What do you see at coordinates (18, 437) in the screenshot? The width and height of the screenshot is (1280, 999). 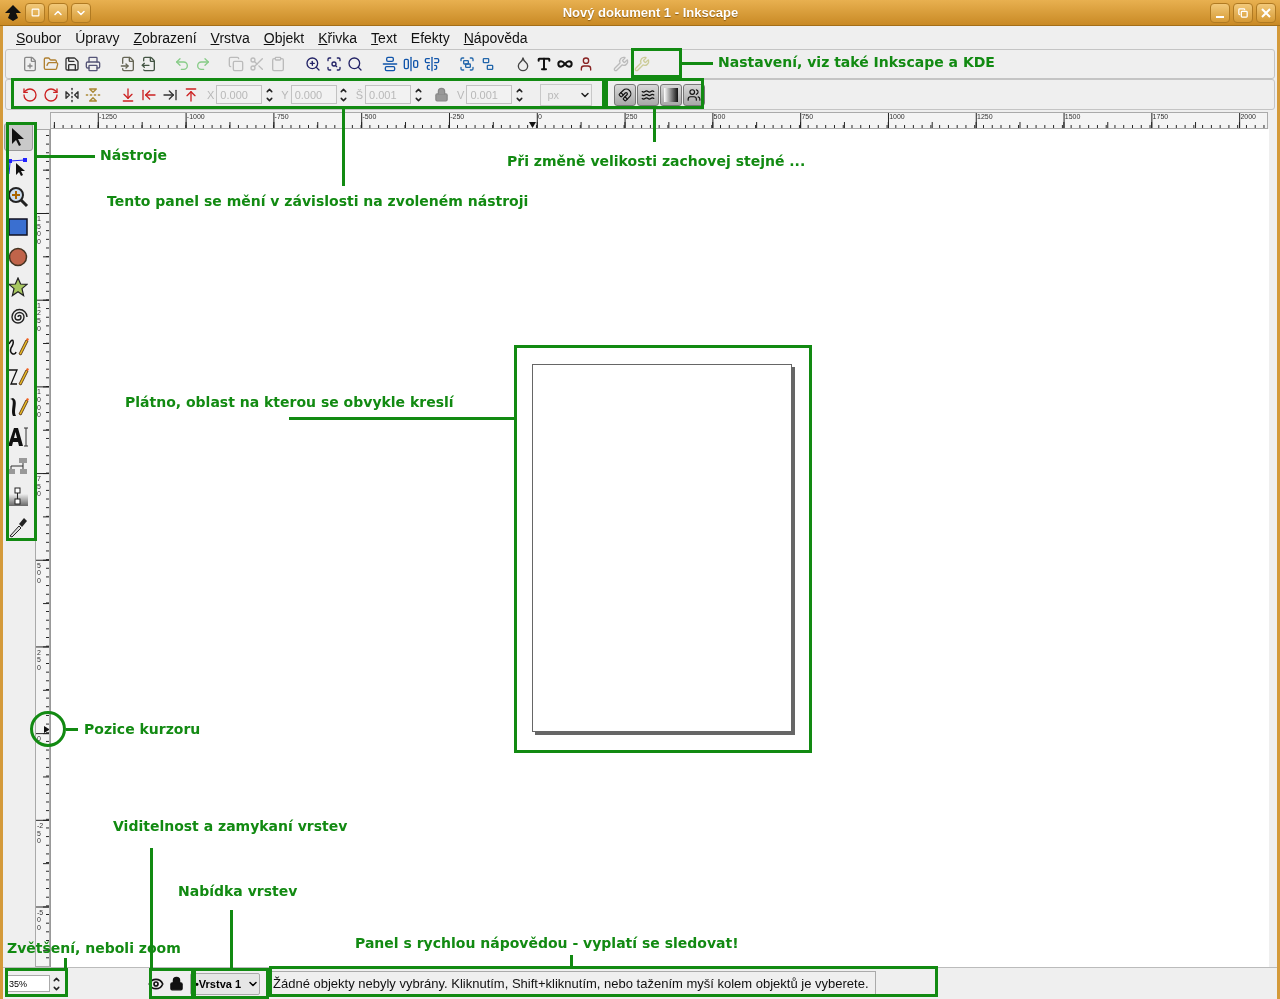 I see `text-tool-icon` at bounding box center [18, 437].